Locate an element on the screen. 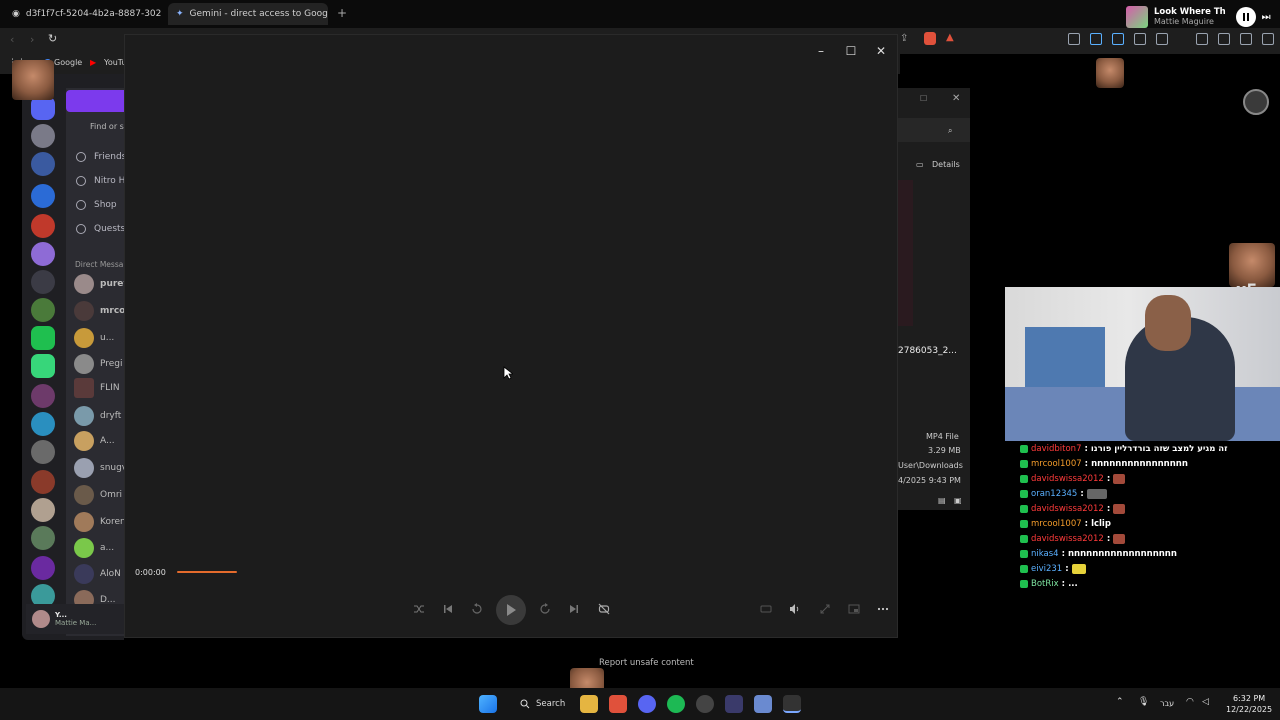 This screenshot has height=720, width=1280. brave-shields-icon is located at coordinates (930, 38).